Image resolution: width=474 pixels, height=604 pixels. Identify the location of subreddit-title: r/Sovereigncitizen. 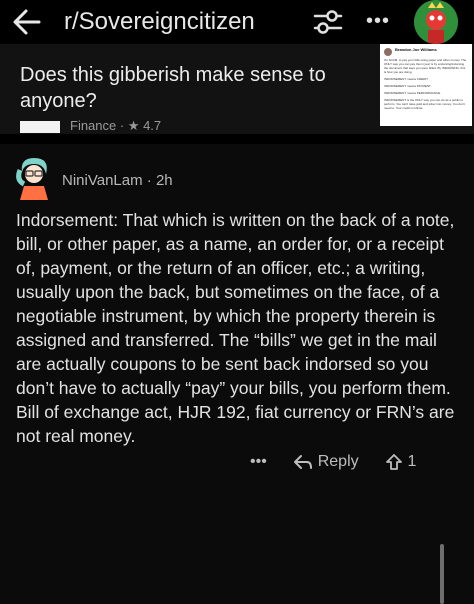
(159, 22).